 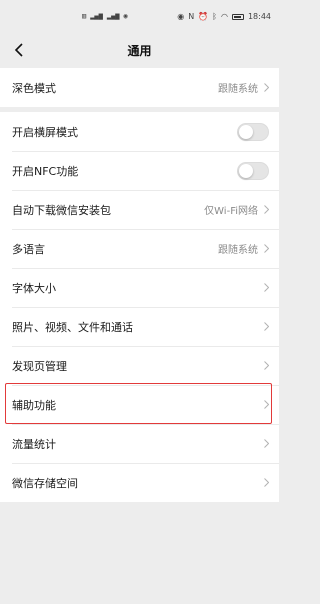 I want to click on status-right-icons: ◉ N ⏰ ᛒ ◠ 18:44, so click(x=224, y=16).